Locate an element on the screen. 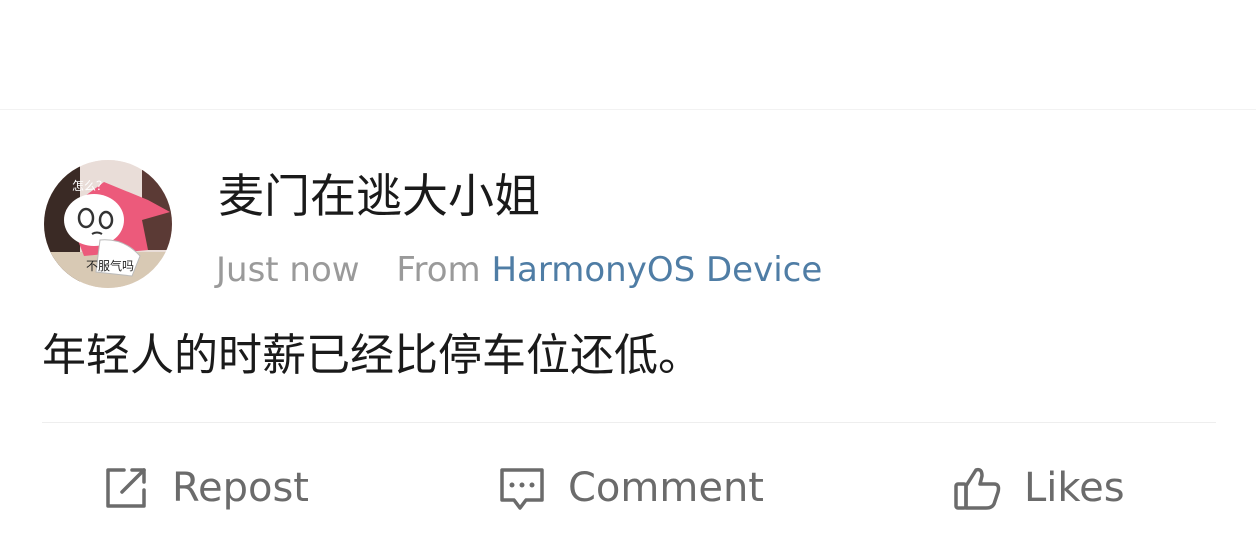 Image resolution: width=1256 pixels, height=538 pixels. thumbs-up-icon is located at coordinates (977, 488).